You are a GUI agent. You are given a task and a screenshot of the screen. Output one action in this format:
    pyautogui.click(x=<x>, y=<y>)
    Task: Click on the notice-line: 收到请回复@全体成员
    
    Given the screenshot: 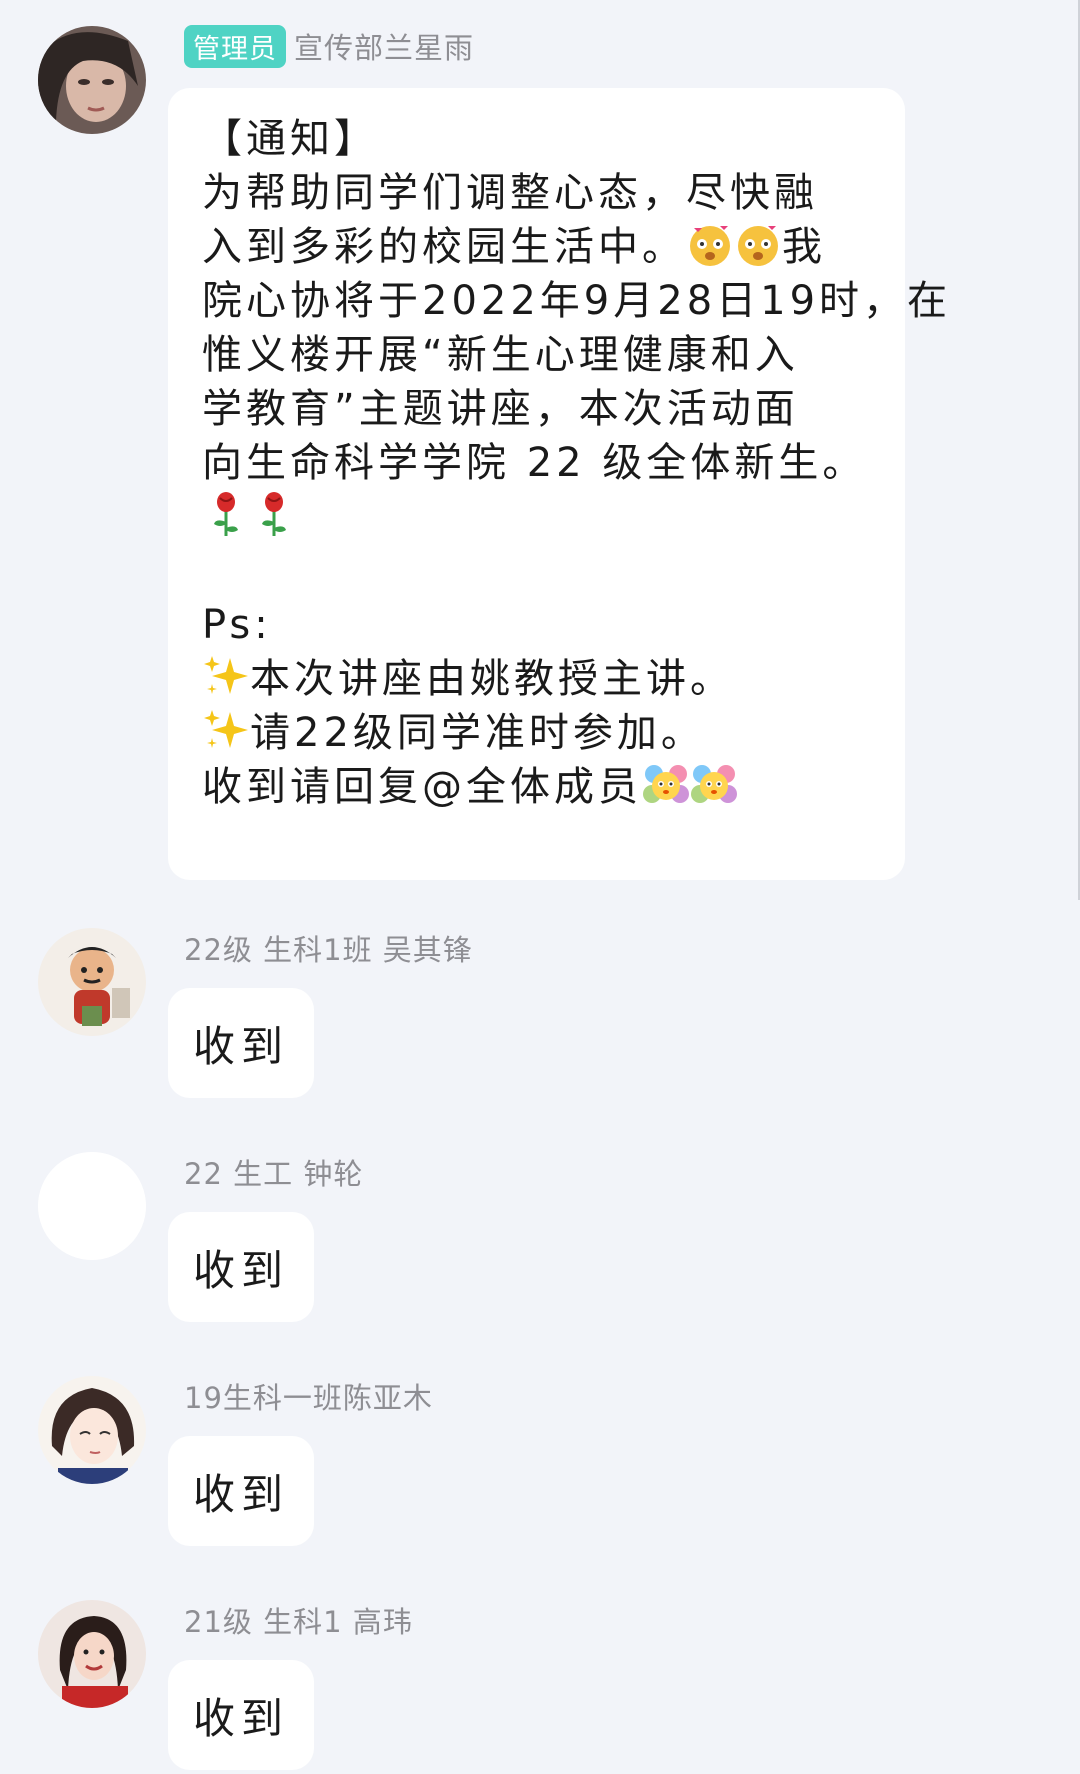 What is the action you would take?
    pyautogui.click(x=536, y=787)
    